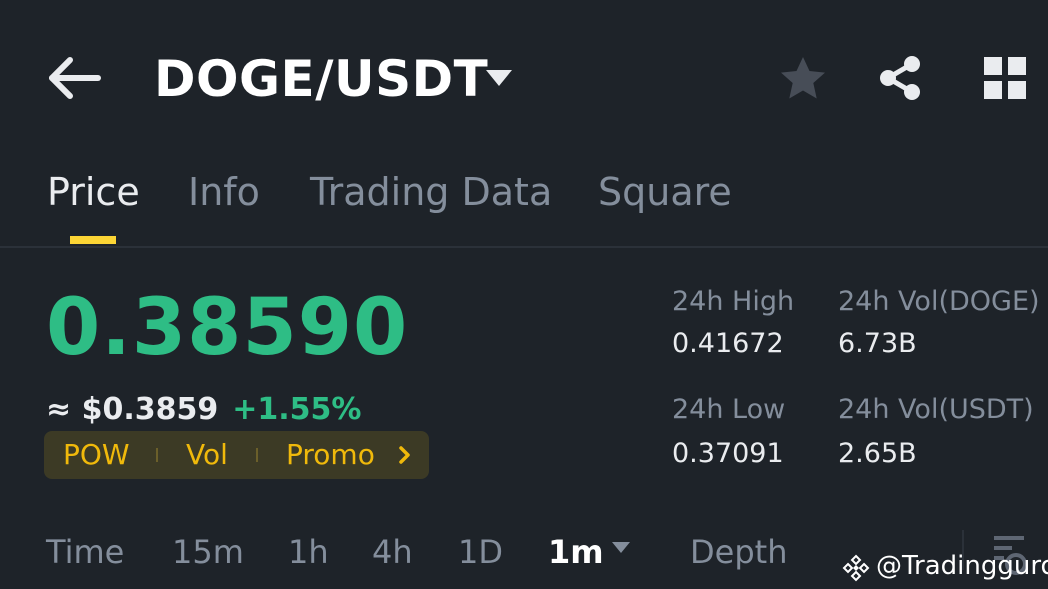 This screenshot has width=1048, height=589. I want to click on back-button, so click(76, 78).